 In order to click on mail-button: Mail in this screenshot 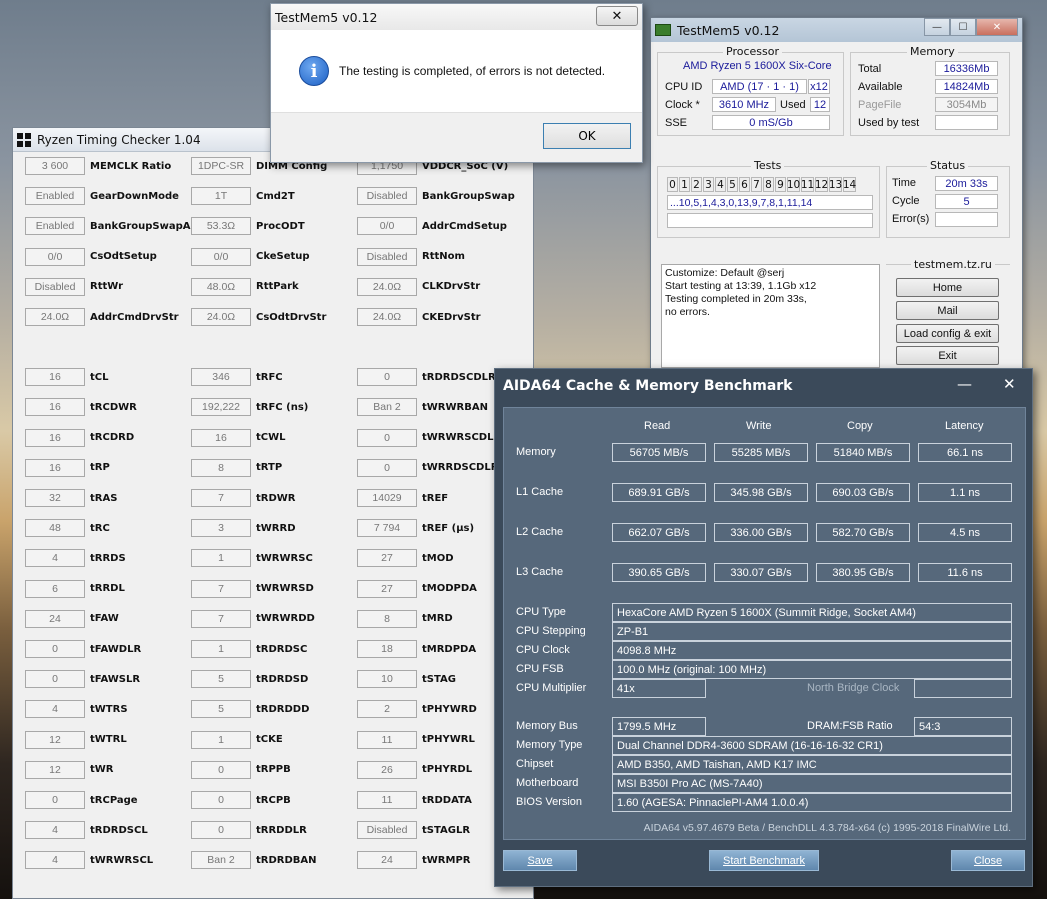, I will do `click(947, 310)`.